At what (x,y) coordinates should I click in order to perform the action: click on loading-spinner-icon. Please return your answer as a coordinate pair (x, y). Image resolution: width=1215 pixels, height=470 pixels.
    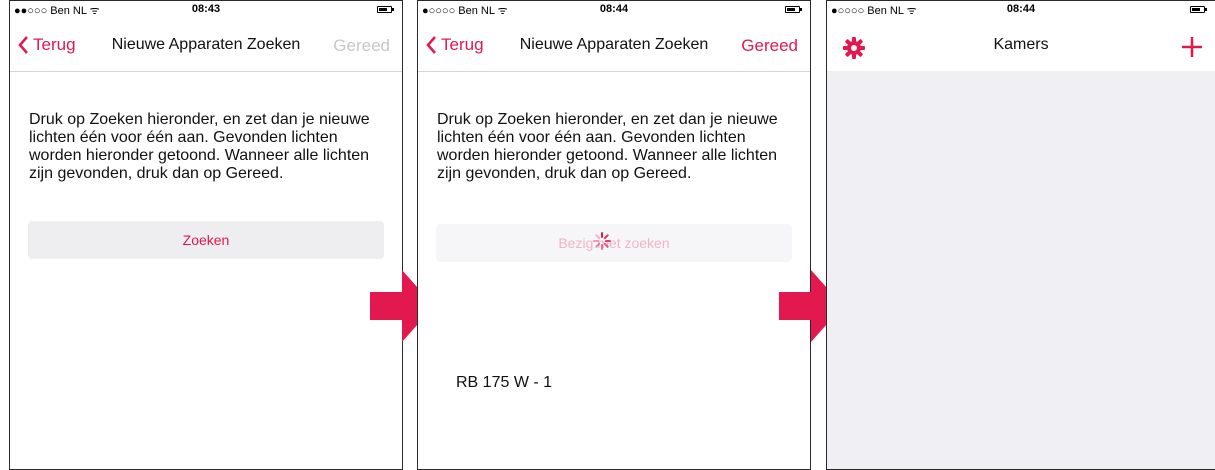
    Looking at the image, I should click on (602, 241).